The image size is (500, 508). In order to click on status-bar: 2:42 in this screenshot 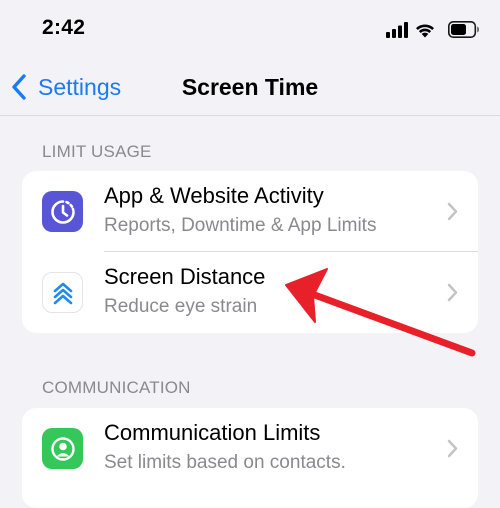, I will do `click(250, 30)`.